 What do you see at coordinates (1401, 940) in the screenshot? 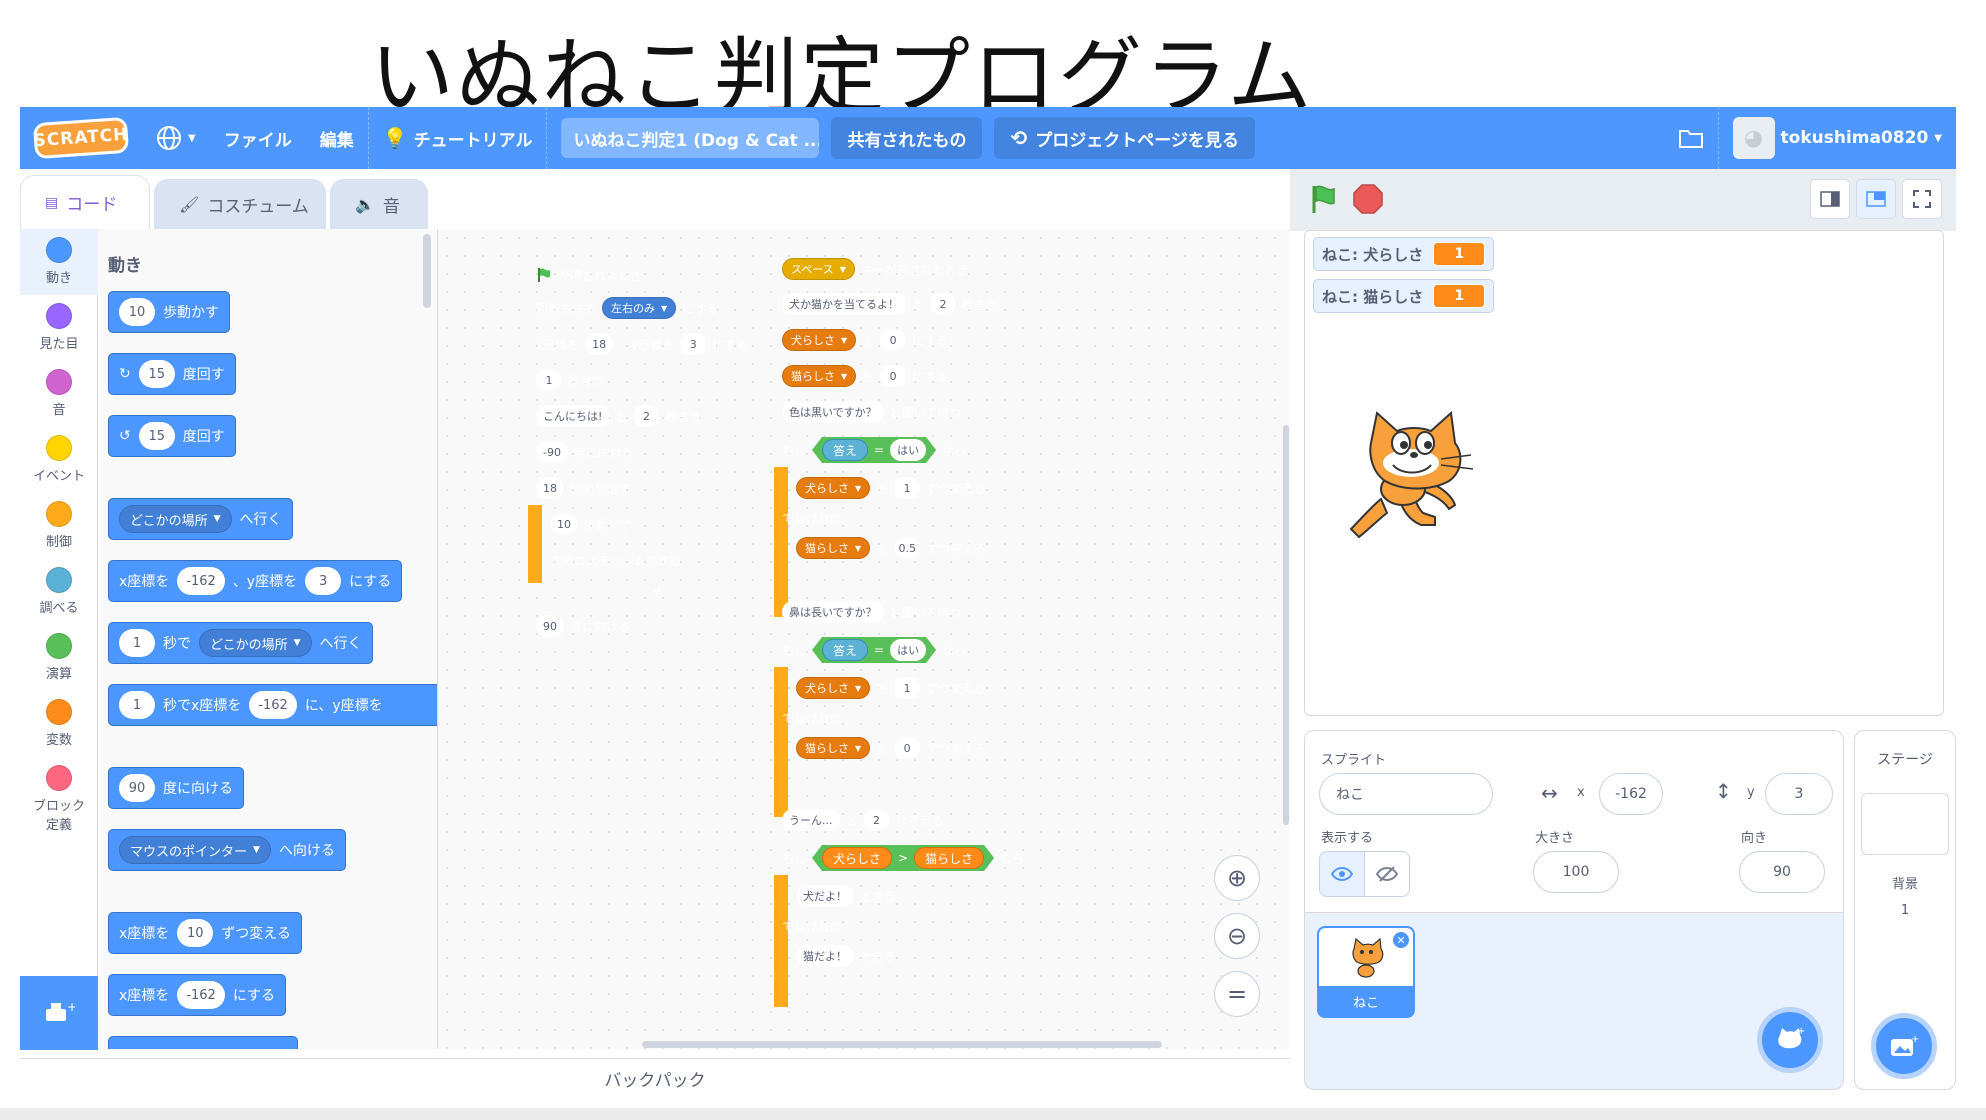
I see `delete-sprite-button: ✕` at bounding box center [1401, 940].